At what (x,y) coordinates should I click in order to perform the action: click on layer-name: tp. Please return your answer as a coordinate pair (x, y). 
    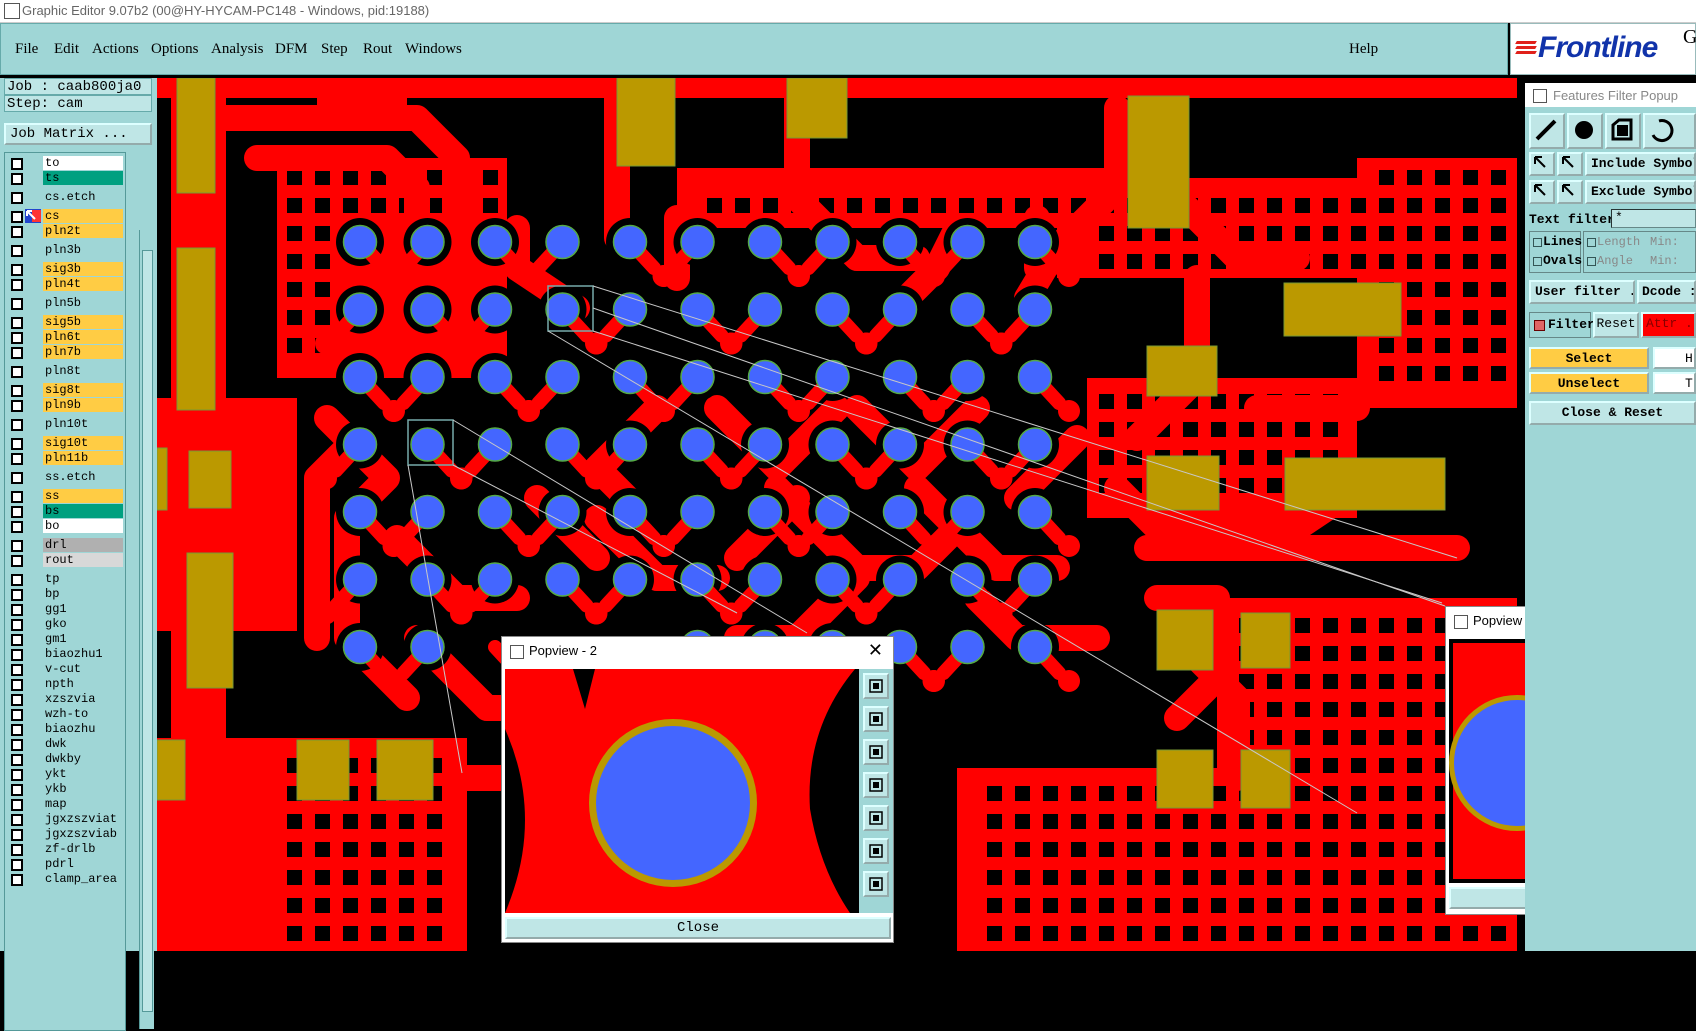
    Looking at the image, I should click on (83, 579).